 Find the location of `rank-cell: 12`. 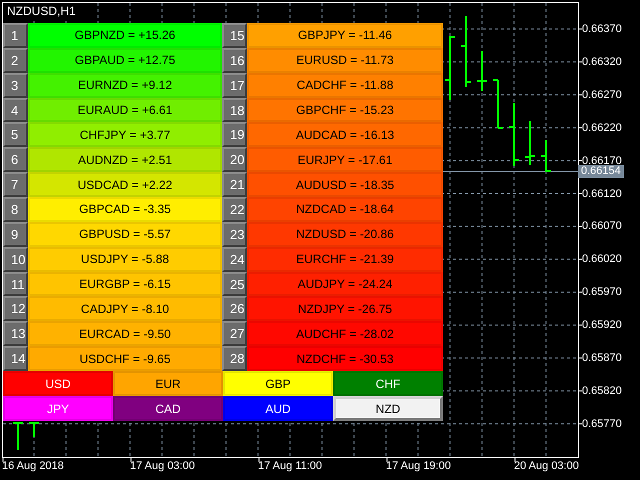

rank-cell: 12 is located at coordinates (15, 309).